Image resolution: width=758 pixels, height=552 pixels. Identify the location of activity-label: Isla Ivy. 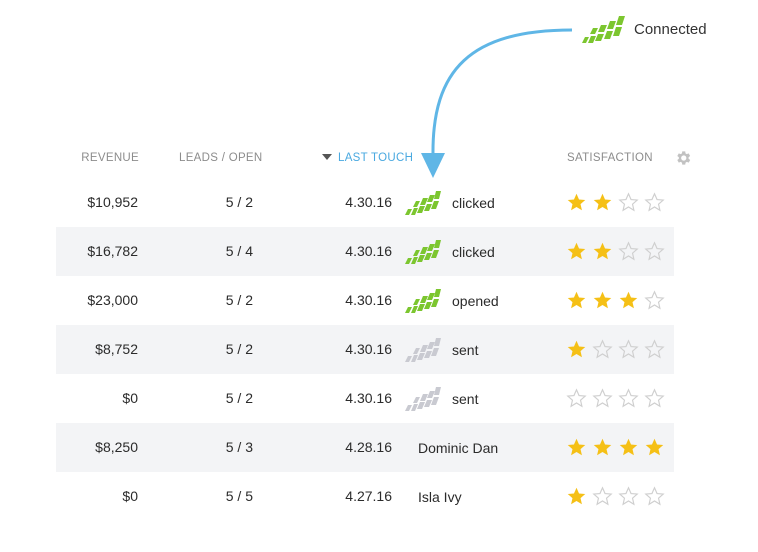
(440, 497).